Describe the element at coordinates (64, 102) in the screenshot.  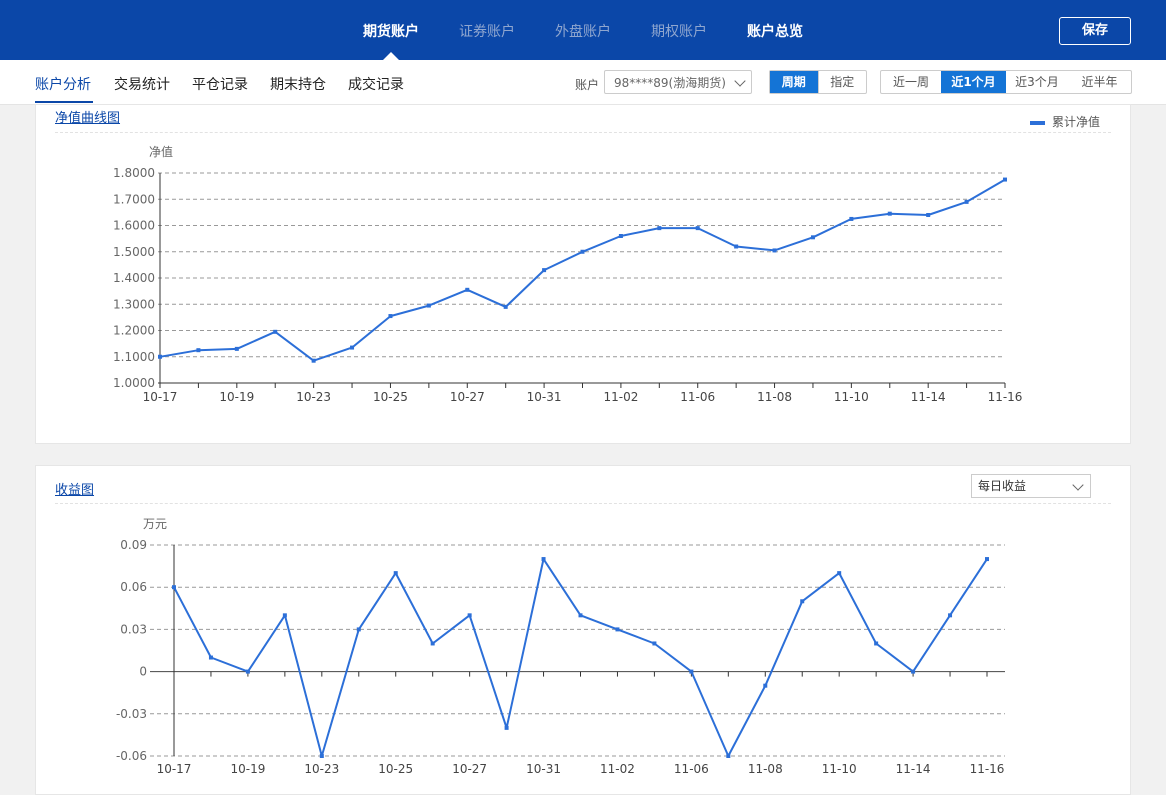
I see `active-tab-indicator` at that location.